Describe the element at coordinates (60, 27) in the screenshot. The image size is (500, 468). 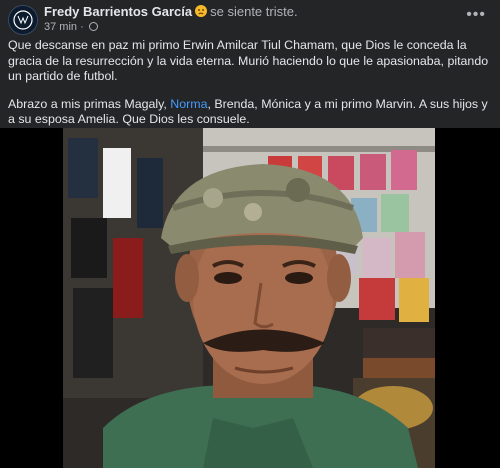
I see `post-time: 37 min` at that location.